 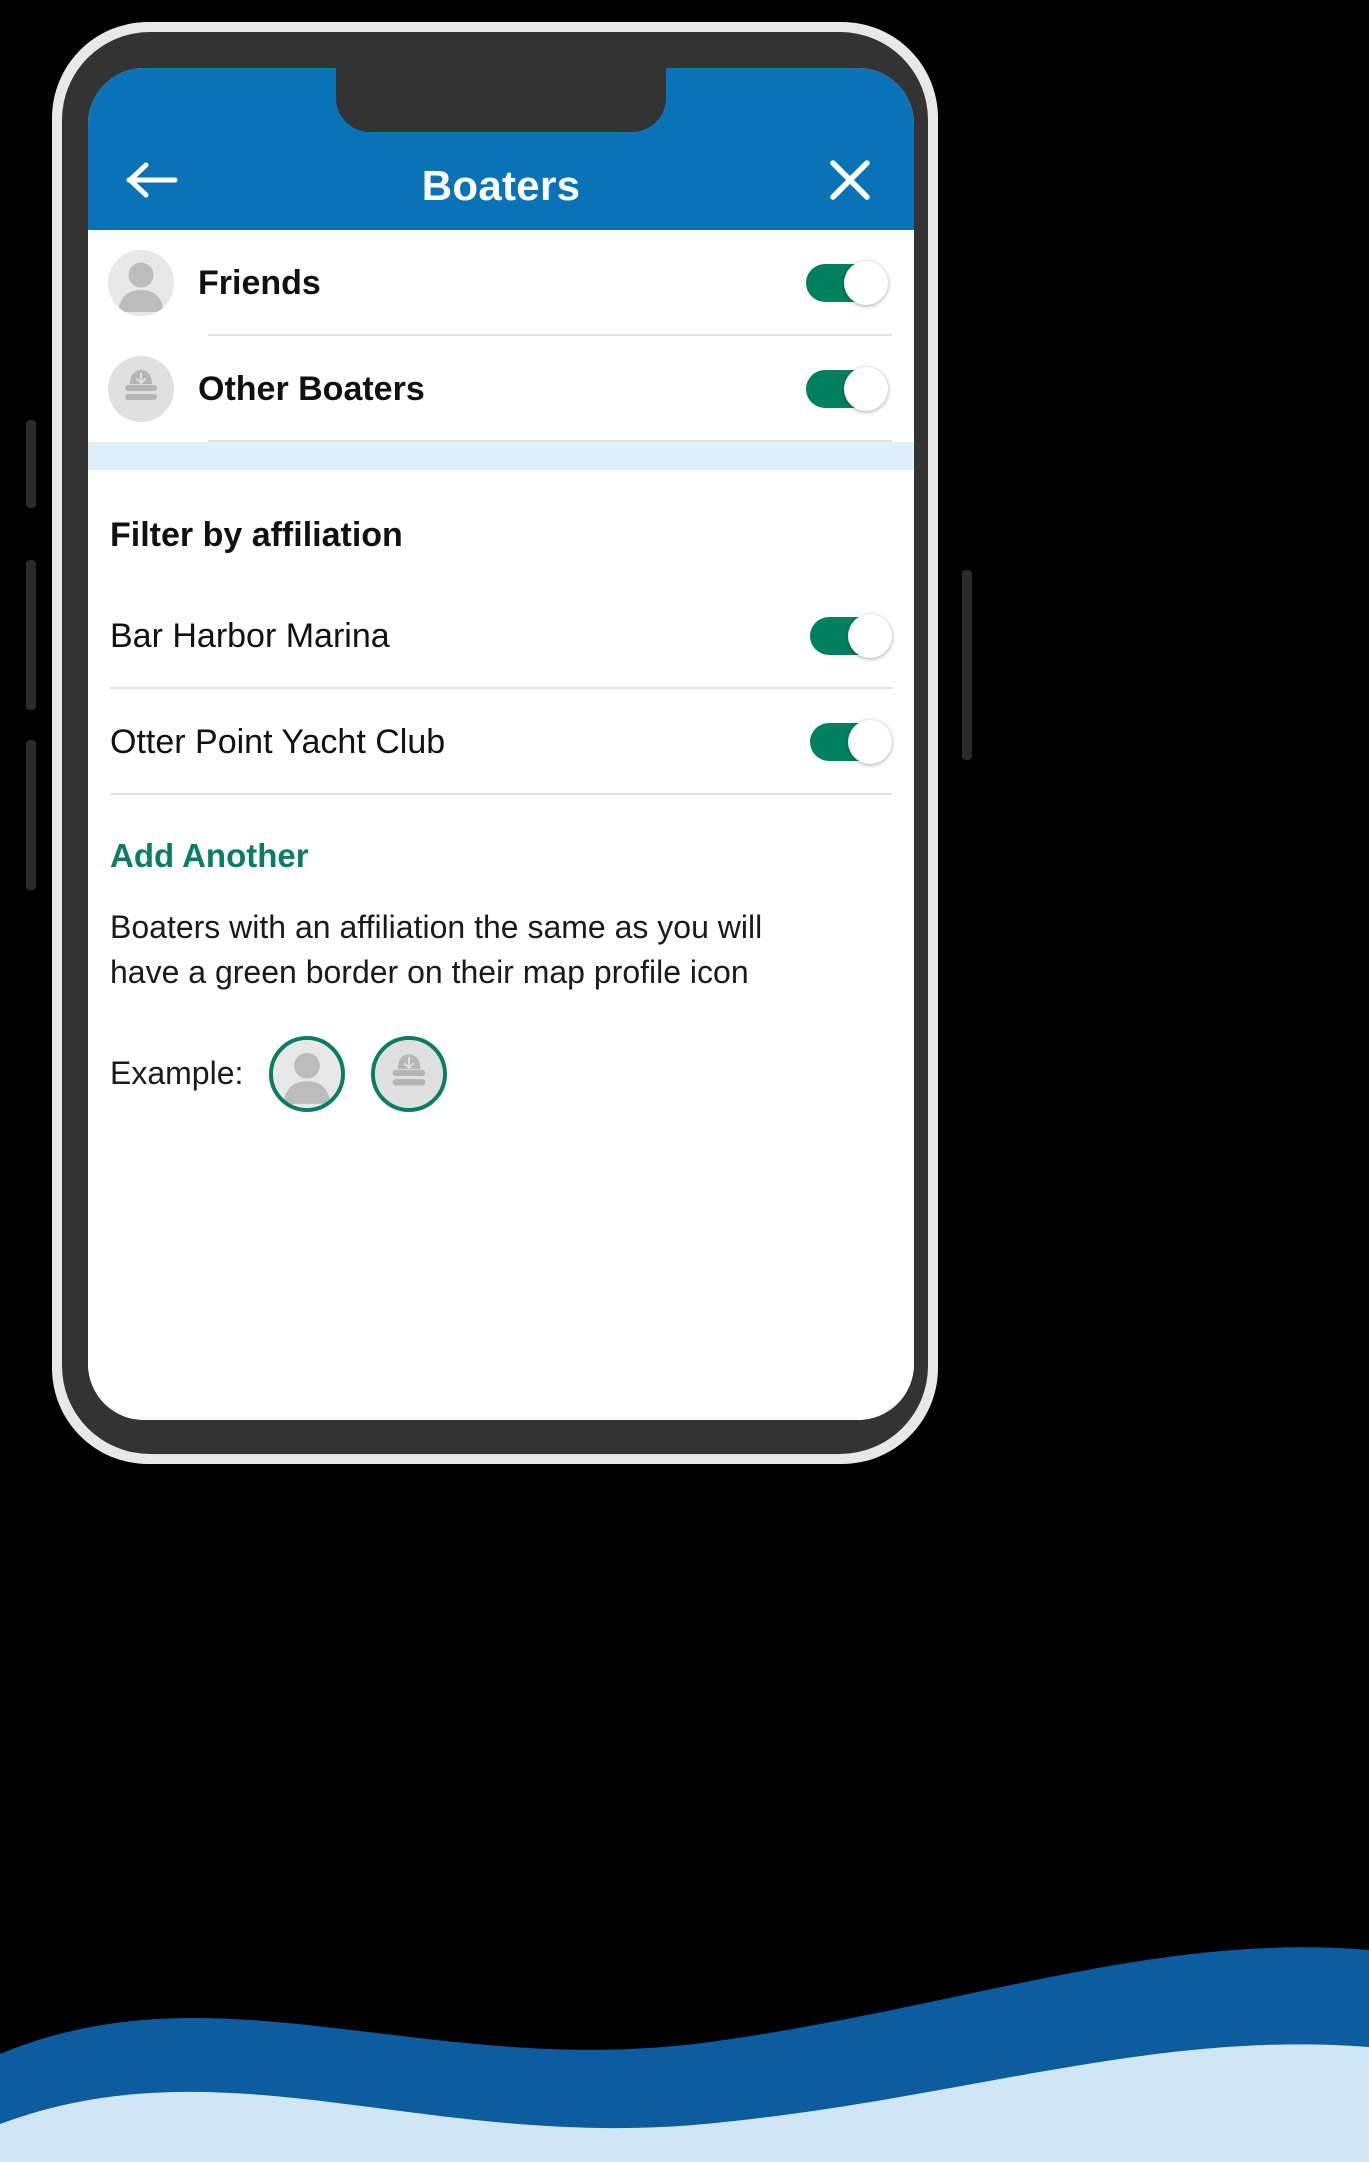 What do you see at coordinates (501, 456) in the screenshot?
I see `section-separator-band` at bounding box center [501, 456].